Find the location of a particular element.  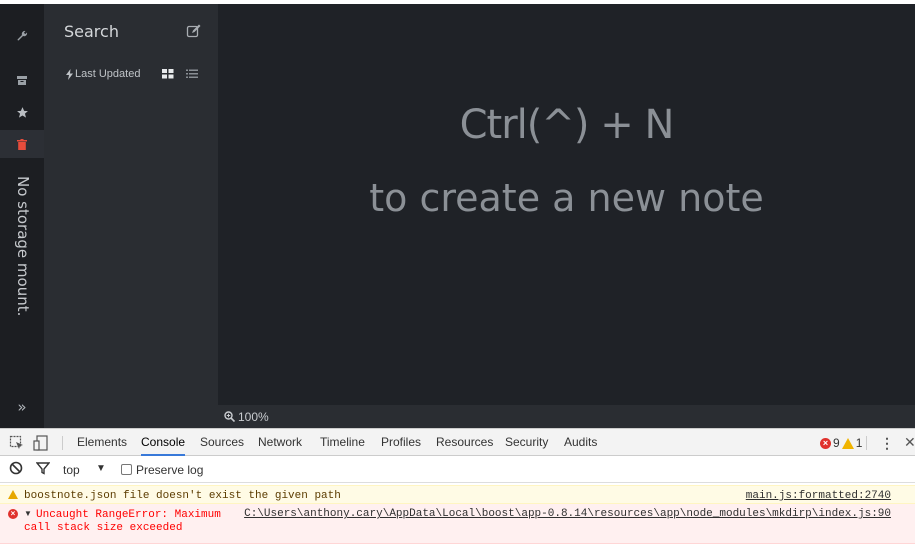

new-note-shortcut-hint: Ctrl(^) + N is located at coordinates (567, 125).